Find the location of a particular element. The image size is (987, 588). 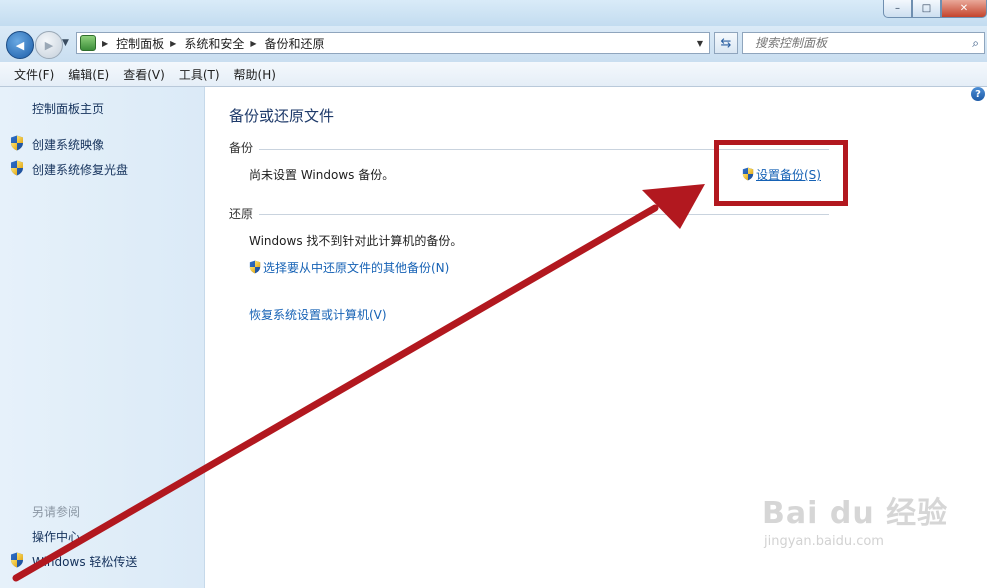

restore-status-text: Windows 找不到针对此计算机的备份。 is located at coordinates (356, 241).